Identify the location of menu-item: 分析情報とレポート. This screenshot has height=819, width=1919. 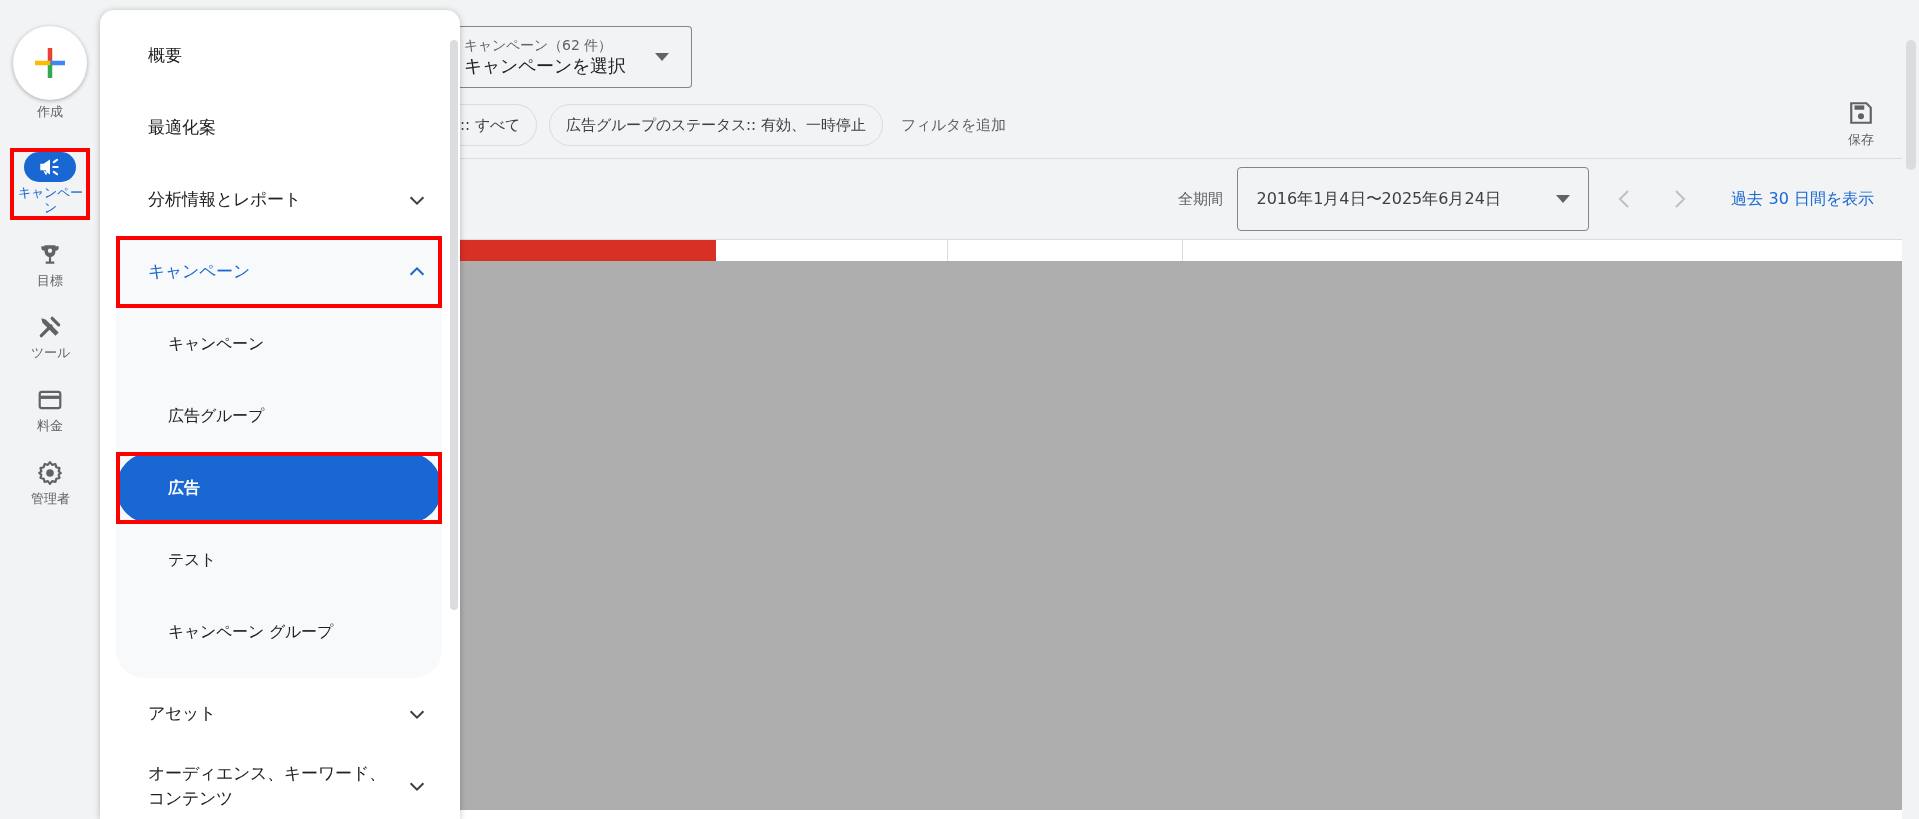
(280, 200).